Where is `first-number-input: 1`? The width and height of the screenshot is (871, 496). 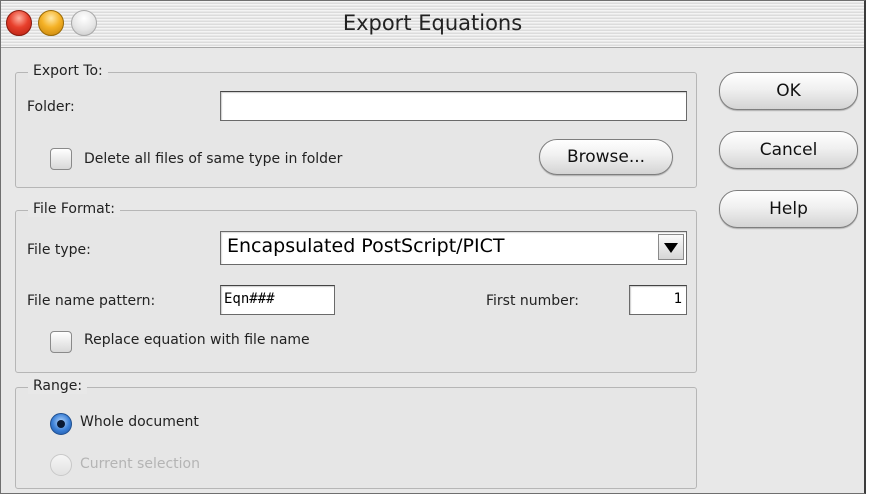 first-number-input: 1 is located at coordinates (658, 300).